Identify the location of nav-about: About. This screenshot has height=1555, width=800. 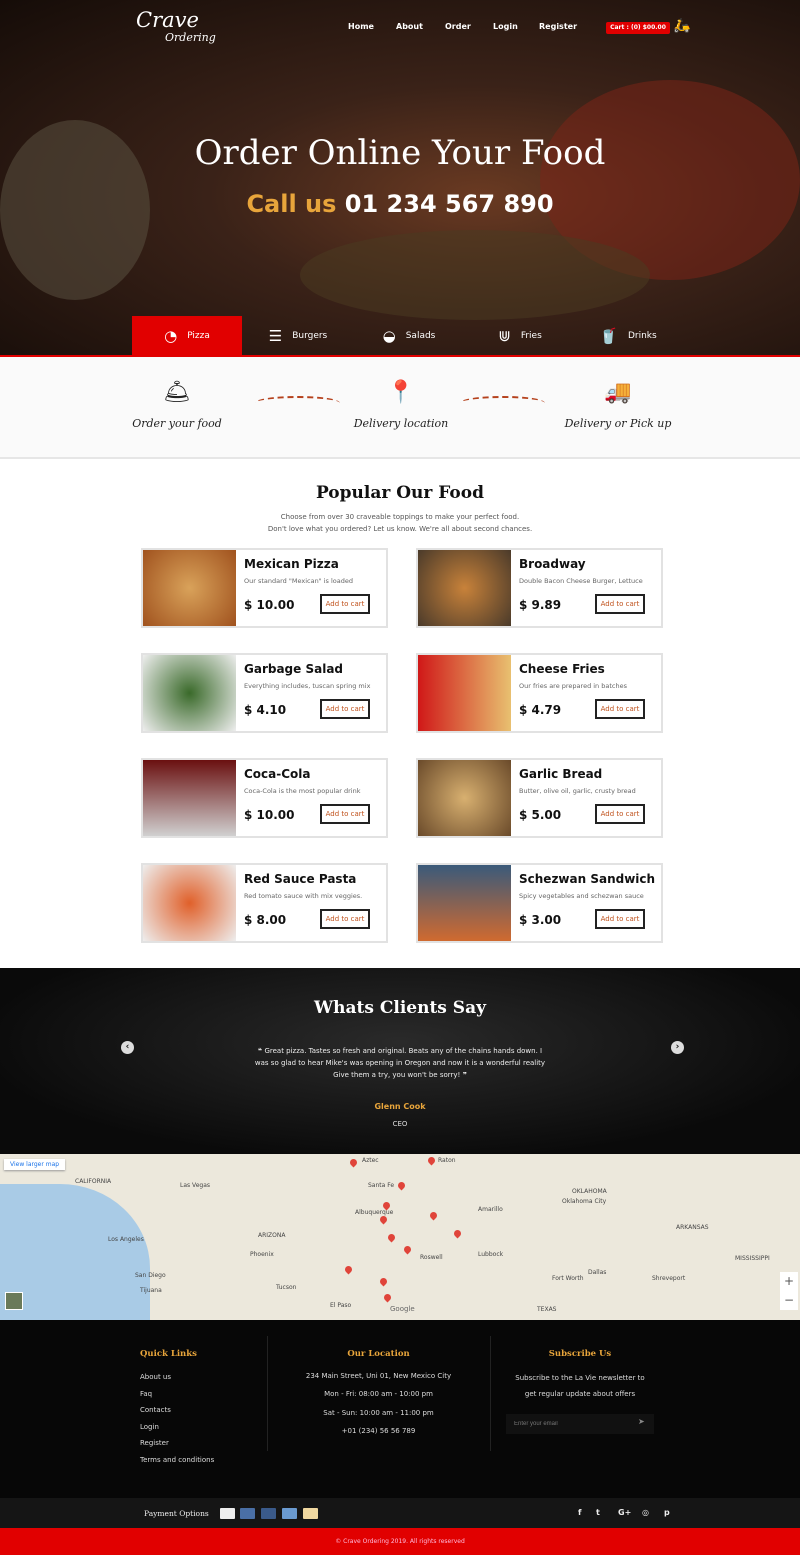
(409, 26).